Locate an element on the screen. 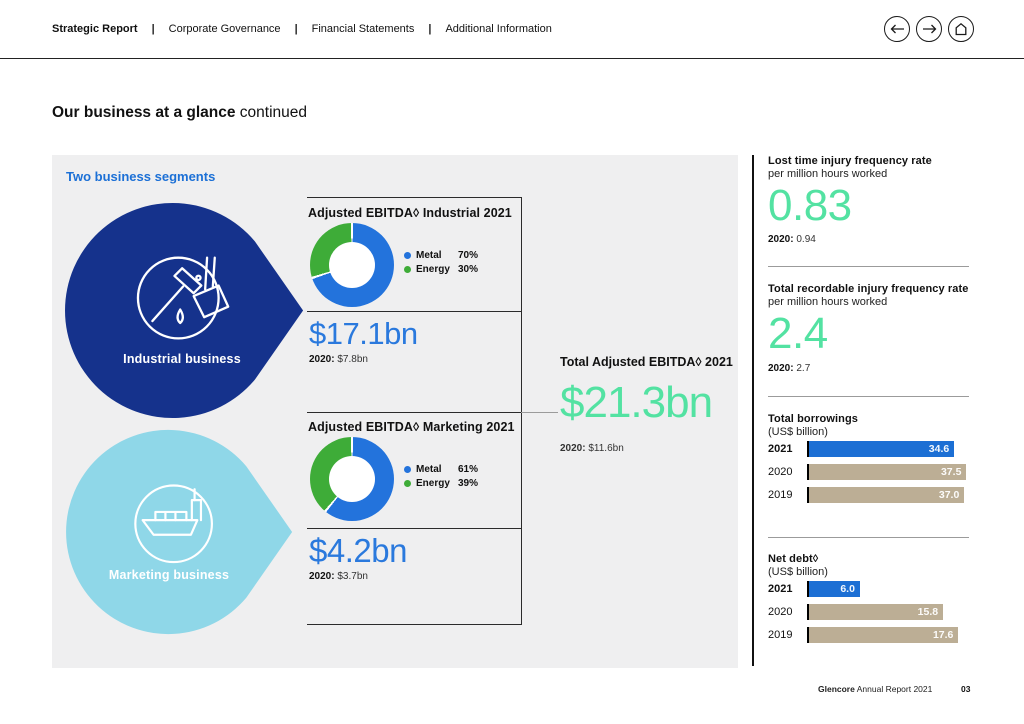  net-debt-bar-chart: 2021 6.0 2020 15.8 2019 17.6 is located at coordinates (884, 615).